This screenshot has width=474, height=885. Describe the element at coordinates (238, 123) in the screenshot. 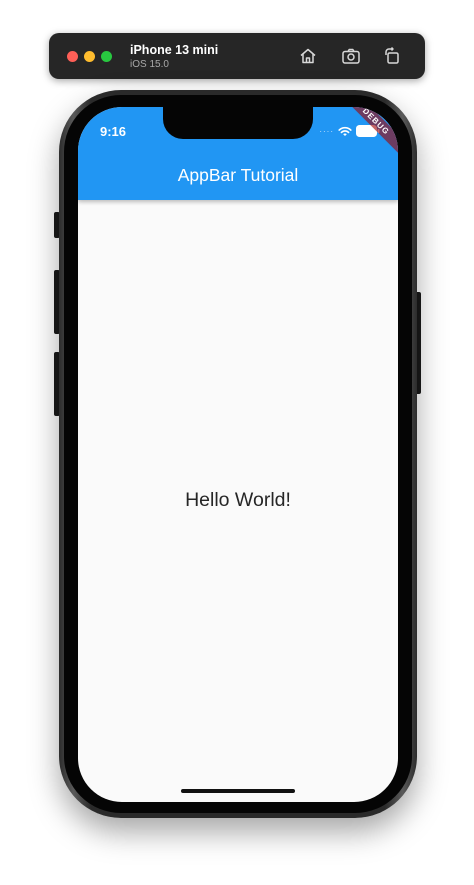

I see `camera-notch` at that location.